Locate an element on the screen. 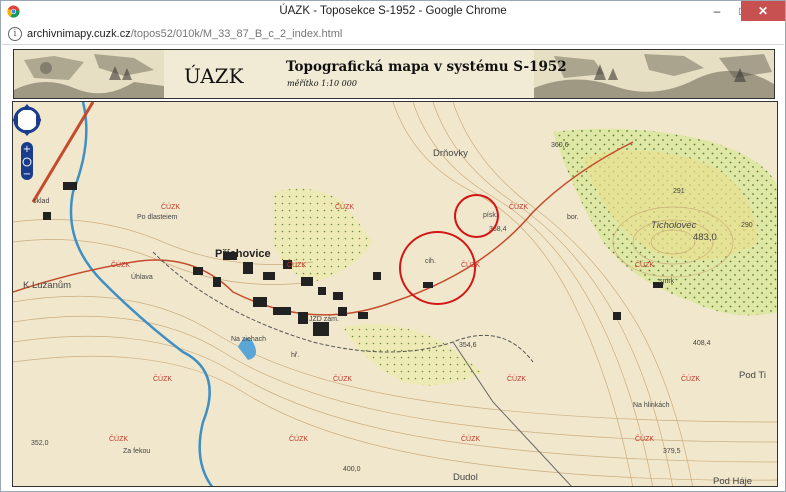  place-label-po-dlasteiem: Po dlasteiem is located at coordinates (157, 217).